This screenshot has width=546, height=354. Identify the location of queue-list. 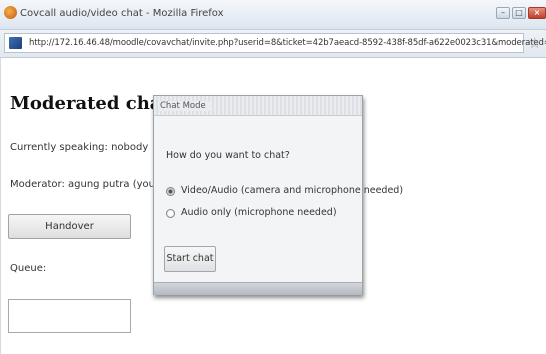
(69, 316).